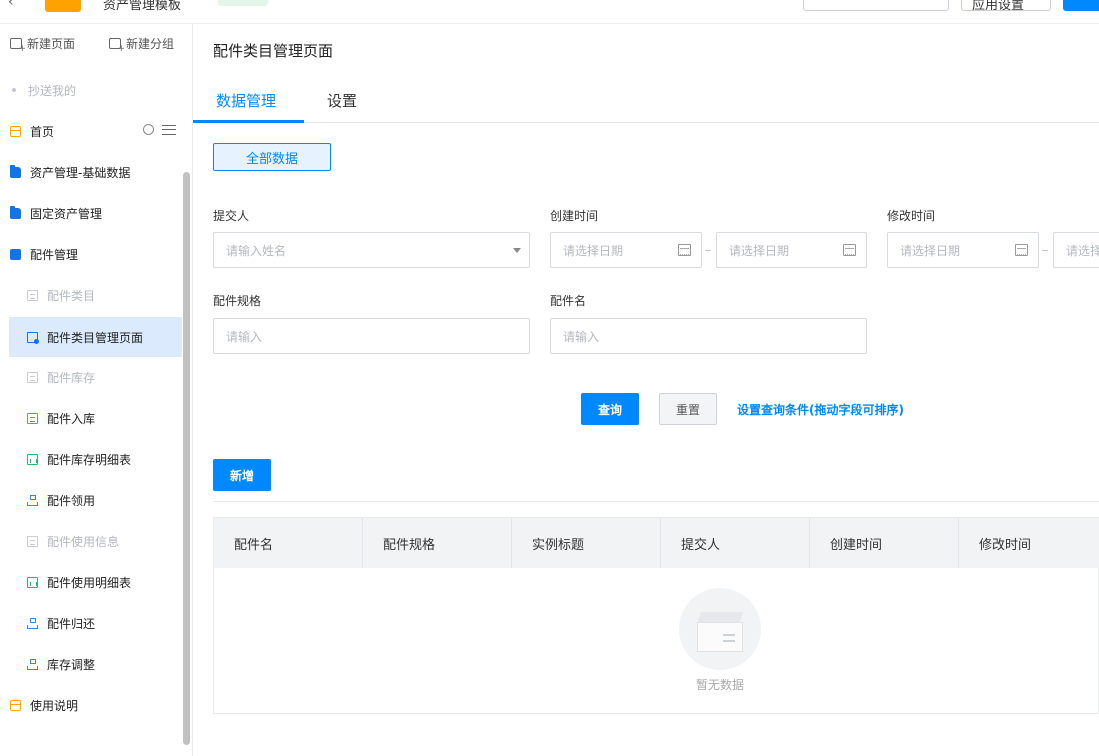 The height and width of the screenshot is (756, 1099). Describe the element at coordinates (51, 44) in the screenshot. I see `new-page-label: 新建页面` at that location.